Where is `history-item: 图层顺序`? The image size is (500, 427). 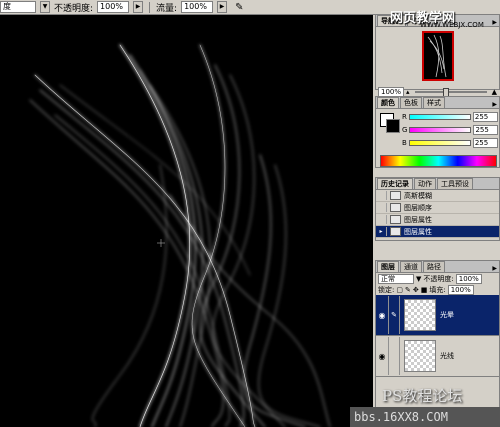 history-item: 图层顺序 is located at coordinates (437, 208).